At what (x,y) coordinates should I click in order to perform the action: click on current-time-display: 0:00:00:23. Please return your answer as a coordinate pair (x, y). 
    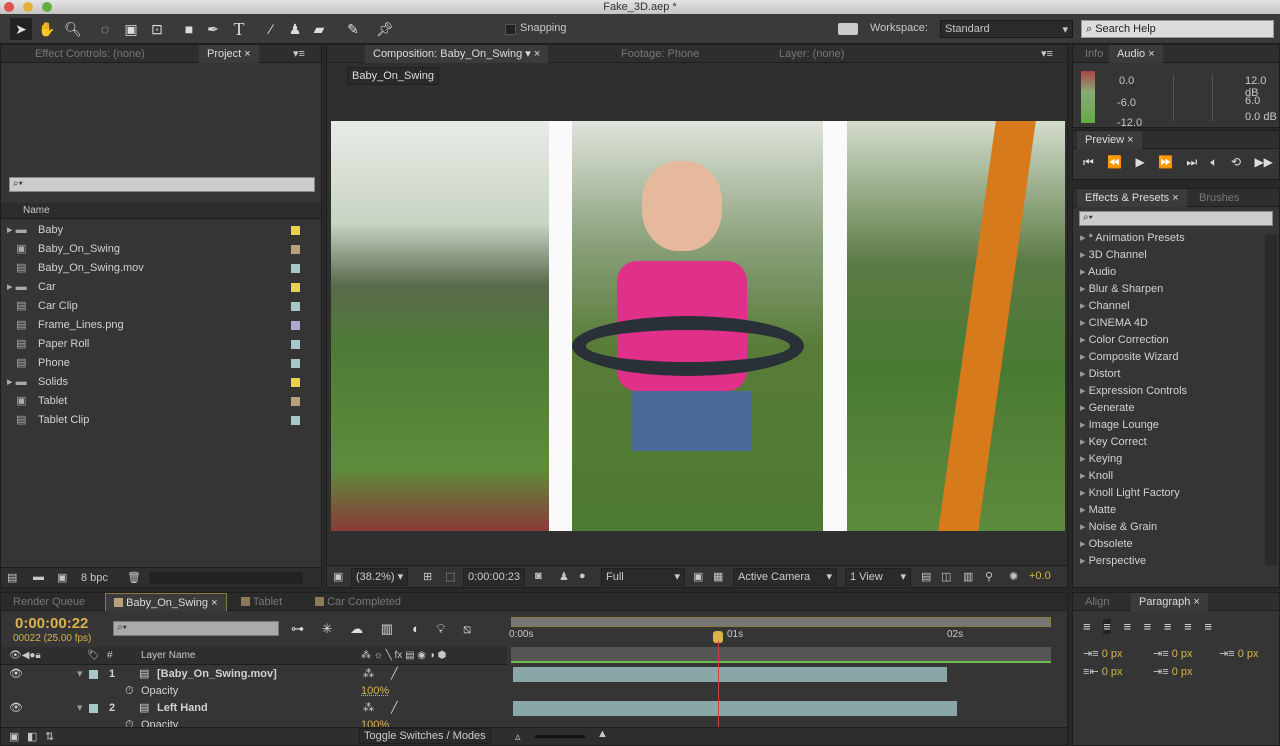
    Looking at the image, I should click on (494, 577).